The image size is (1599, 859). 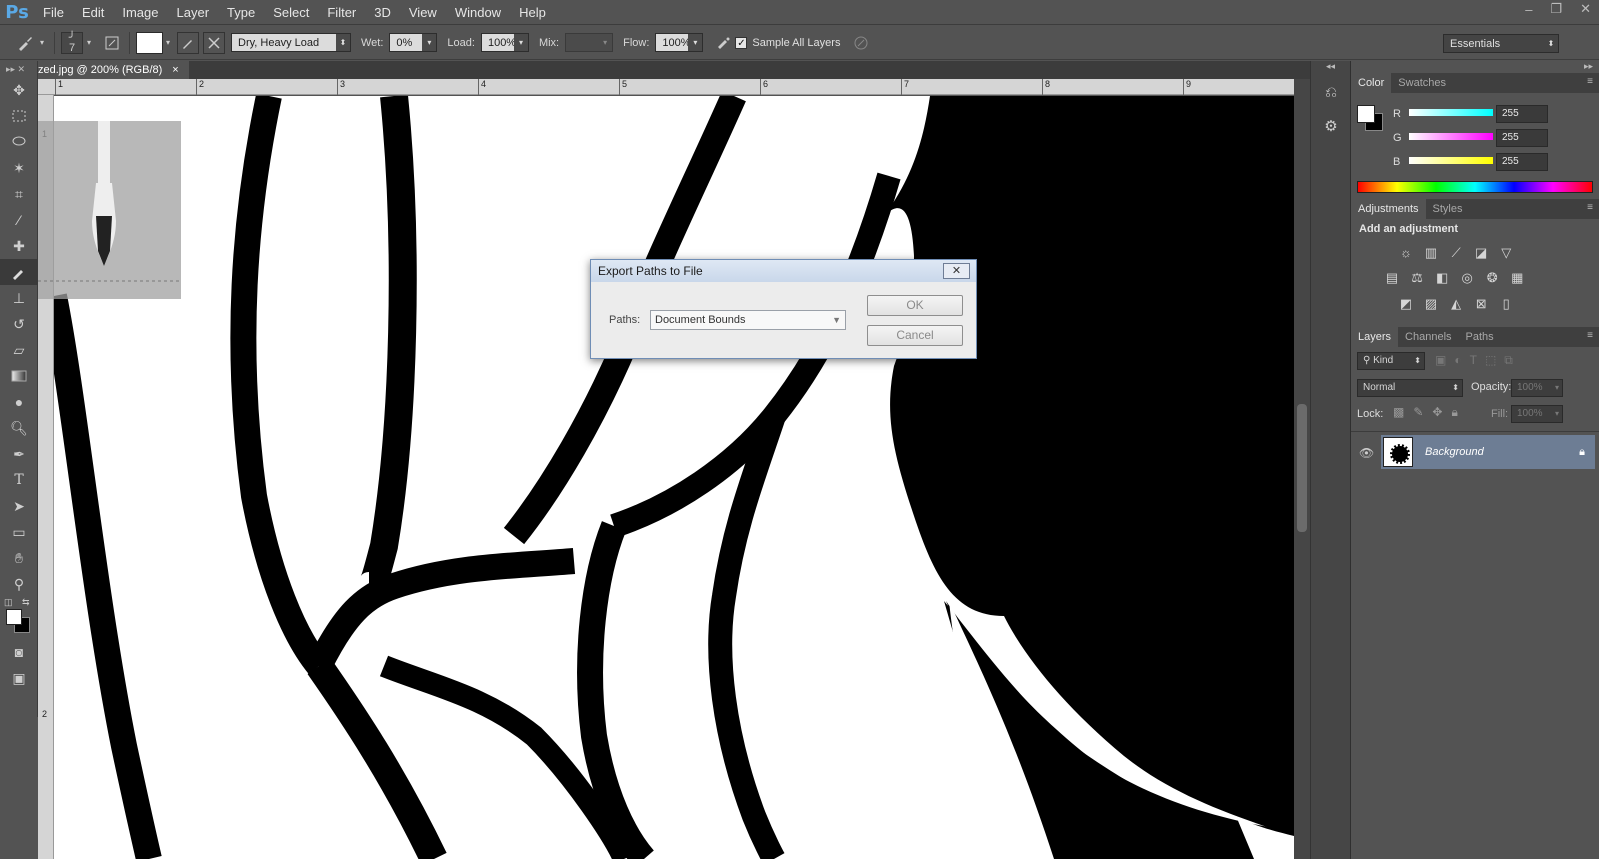 What do you see at coordinates (1501, 43) in the screenshot?
I see `workspace-select: Essentials ⬍` at bounding box center [1501, 43].